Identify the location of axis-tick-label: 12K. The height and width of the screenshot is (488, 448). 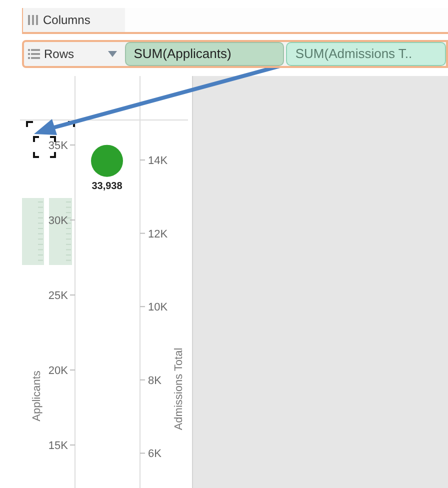
(158, 234).